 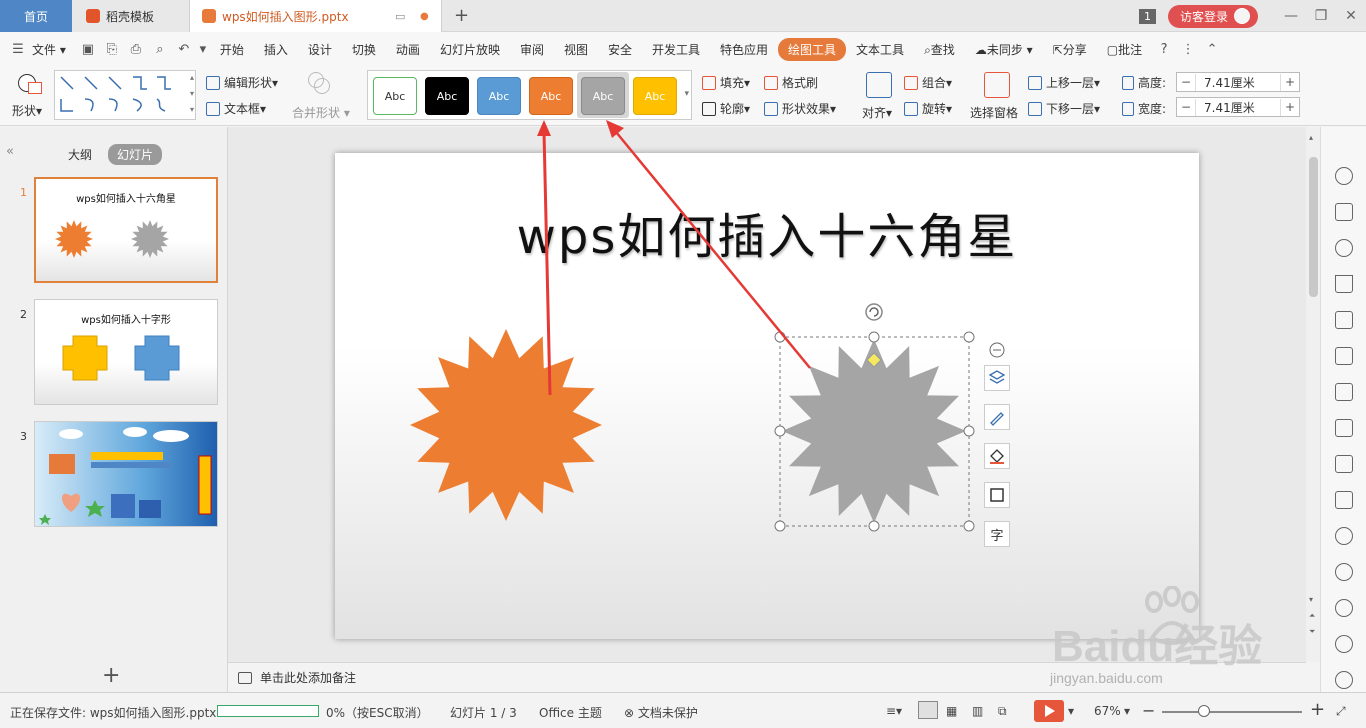 What do you see at coordinates (125, 95) in the screenshot?
I see `line-shape-gallery: ▴ ▾ ▾` at bounding box center [125, 95].